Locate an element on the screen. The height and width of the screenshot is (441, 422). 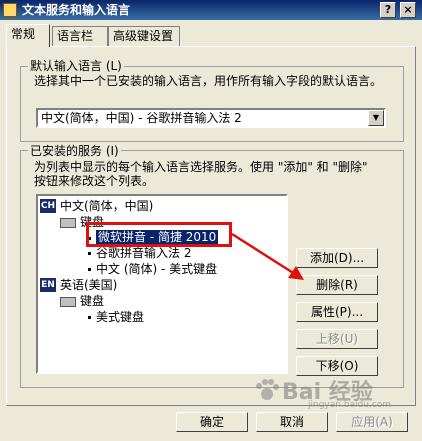
annotation-arrow-icon is located at coordinates (267, 256).